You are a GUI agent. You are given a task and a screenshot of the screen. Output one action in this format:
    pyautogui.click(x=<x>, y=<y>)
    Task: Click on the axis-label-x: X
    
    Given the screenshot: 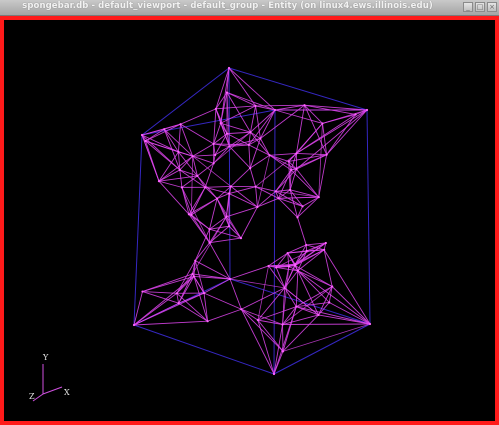 What is the action you would take?
    pyautogui.click(x=67, y=392)
    